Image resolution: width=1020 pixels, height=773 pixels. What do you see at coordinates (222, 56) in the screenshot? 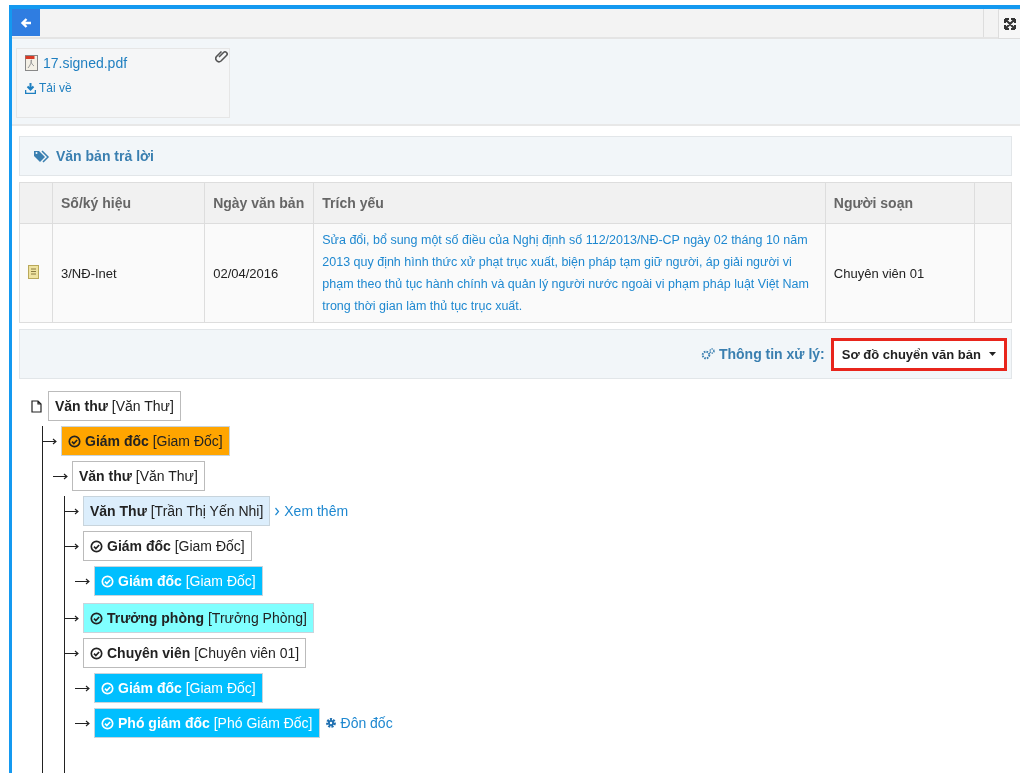
I see `paperclip-icon` at bounding box center [222, 56].